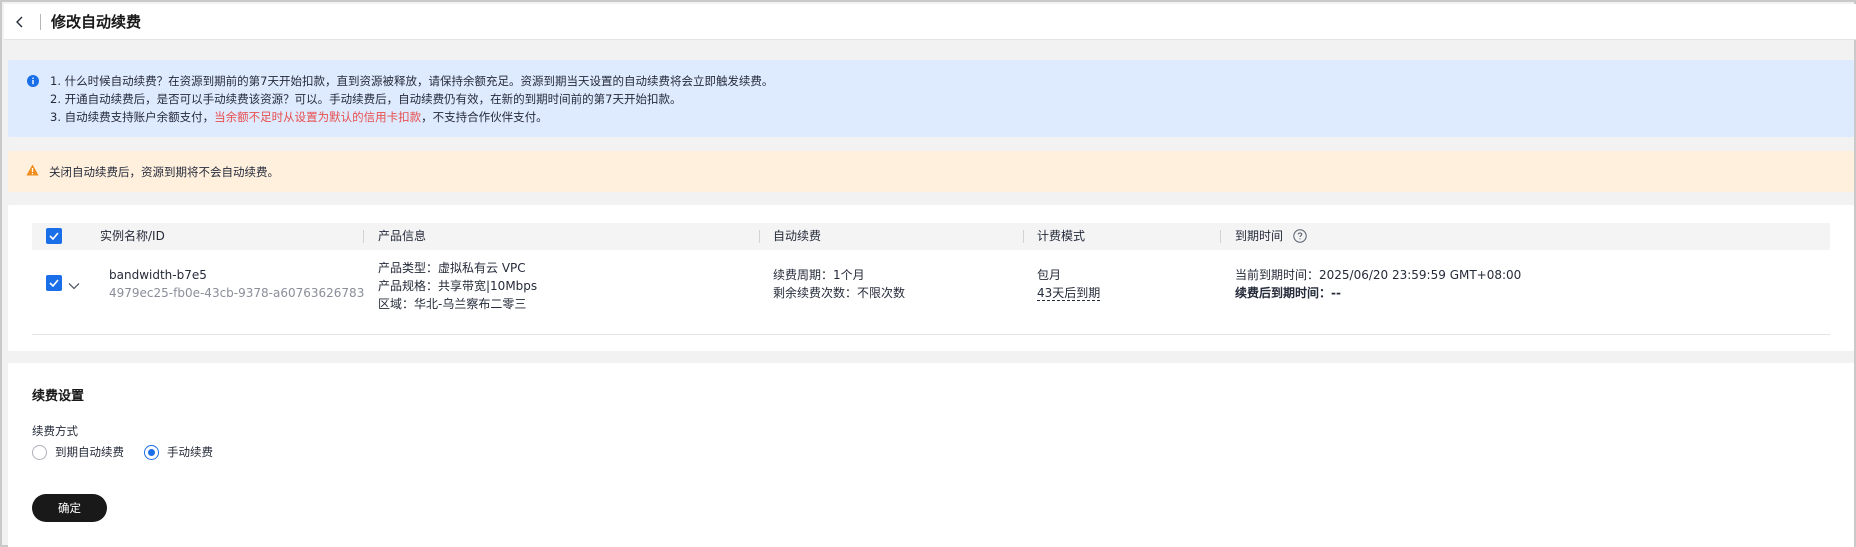  What do you see at coordinates (32, 171) in the screenshot?
I see `warning-triangle-icon` at bounding box center [32, 171].